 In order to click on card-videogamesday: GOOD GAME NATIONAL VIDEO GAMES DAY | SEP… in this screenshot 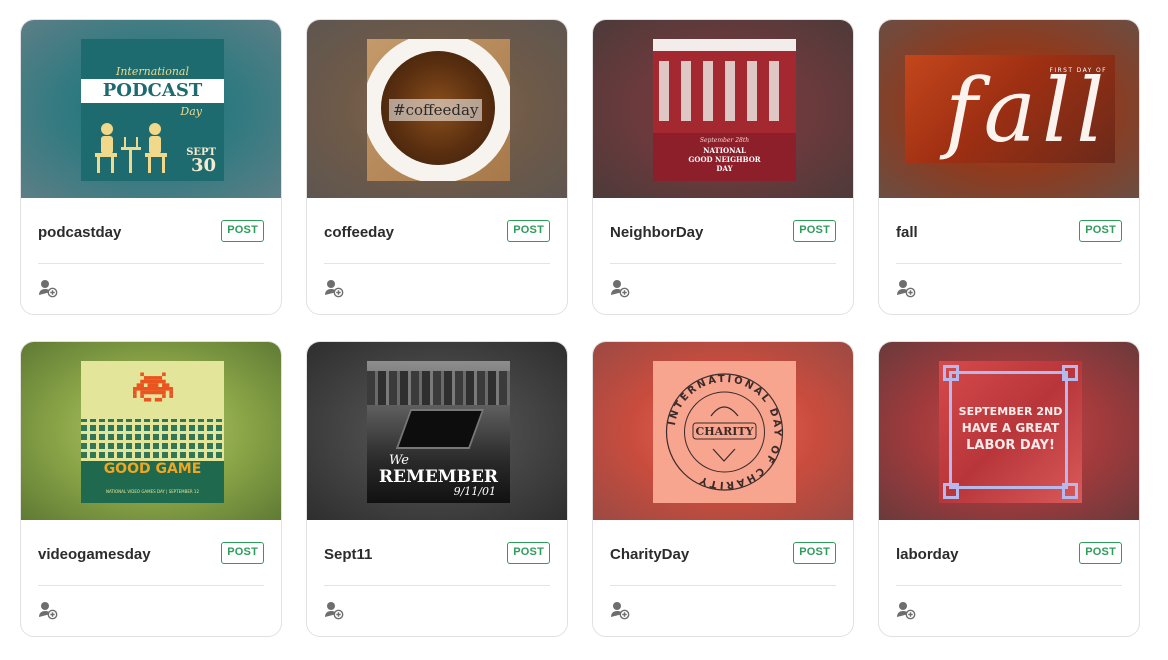, I will do `click(151, 489)`.